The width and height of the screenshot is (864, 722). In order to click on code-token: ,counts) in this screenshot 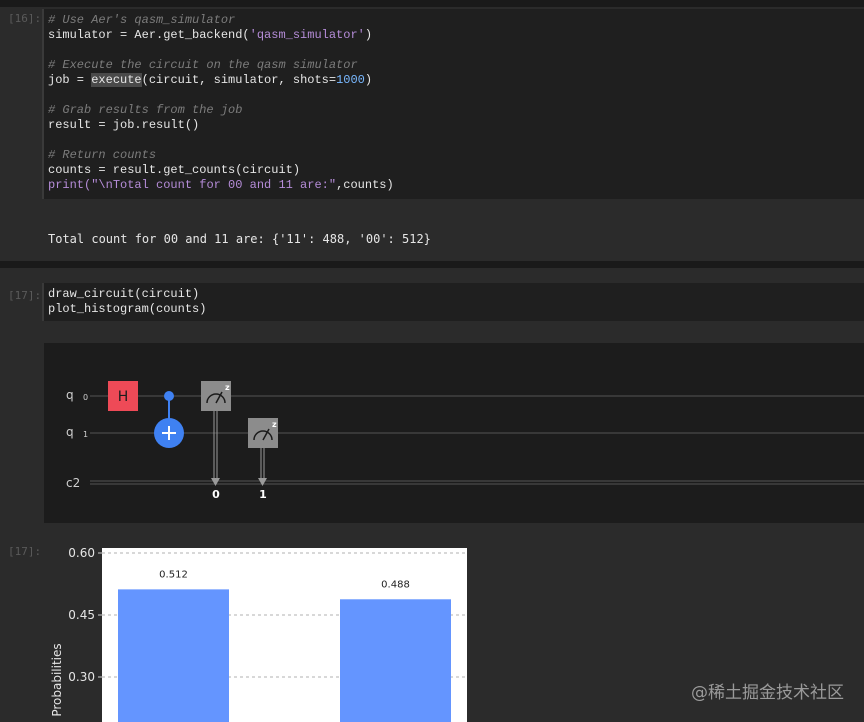, I will do `click(365, 185)`.